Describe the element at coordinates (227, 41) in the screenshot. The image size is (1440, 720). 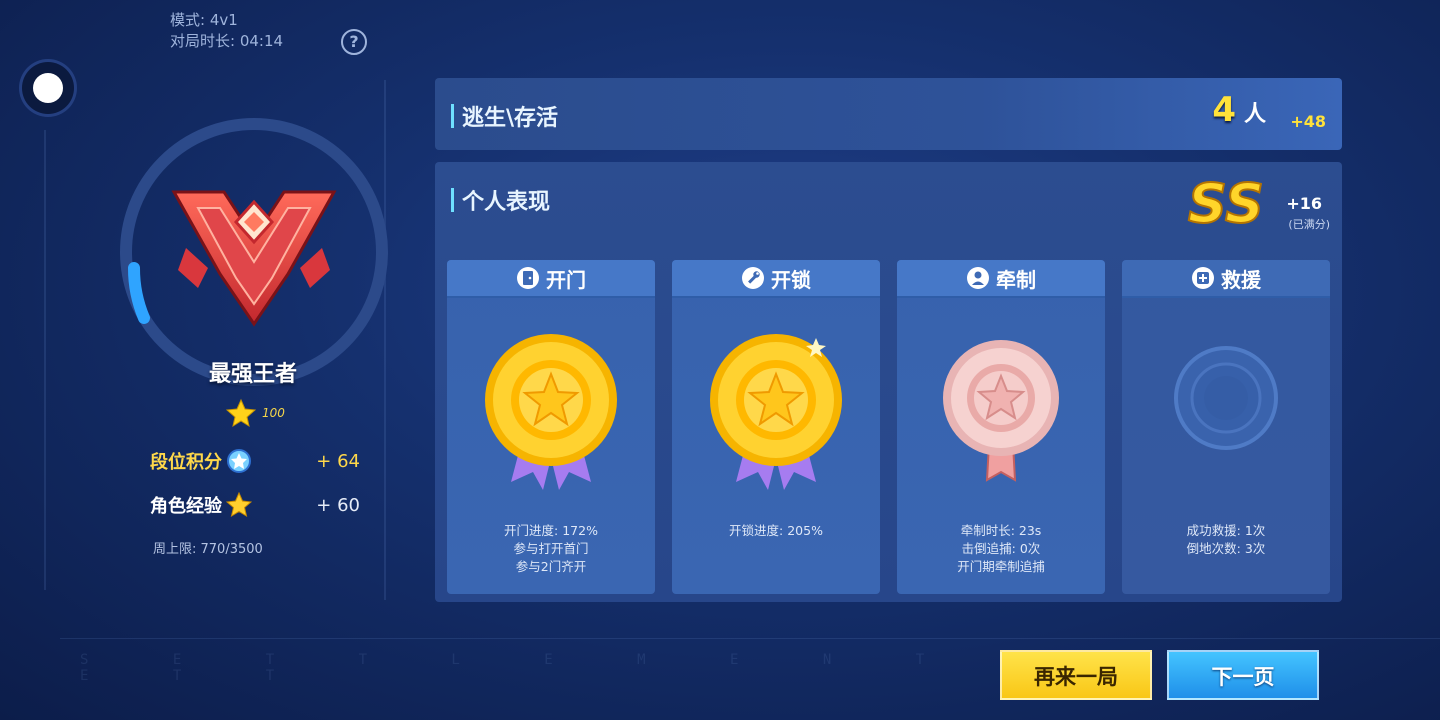
I see `duration-text: 对局时长: 04:14` at that location.